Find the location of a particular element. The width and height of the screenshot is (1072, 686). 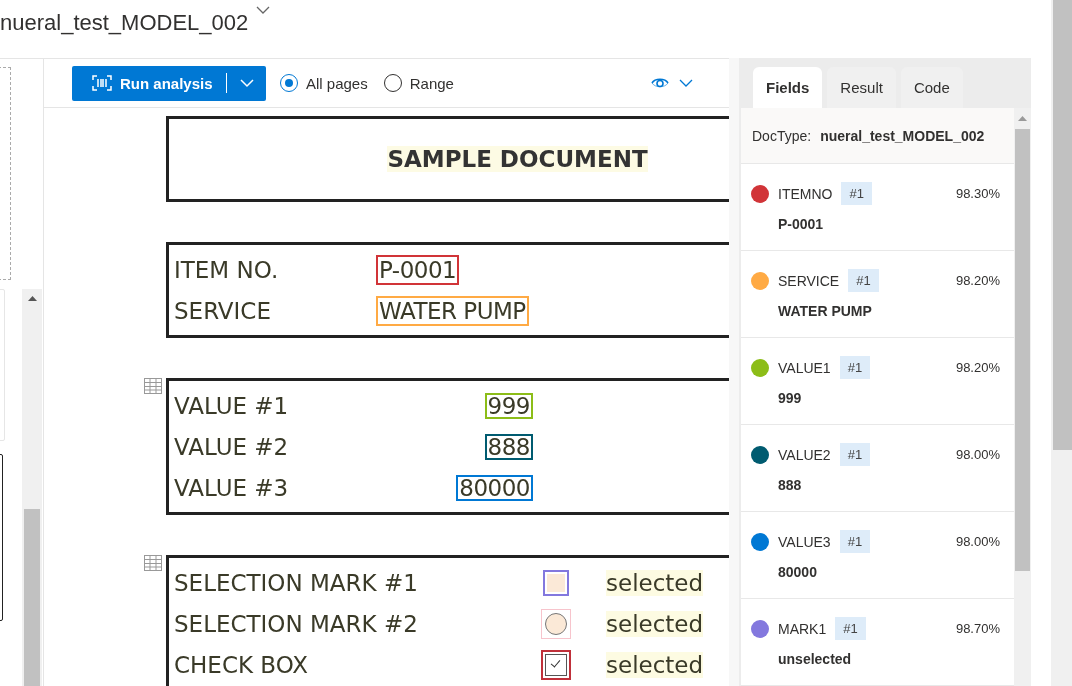

panel-tab: Result is located at coordinates (861, 87).